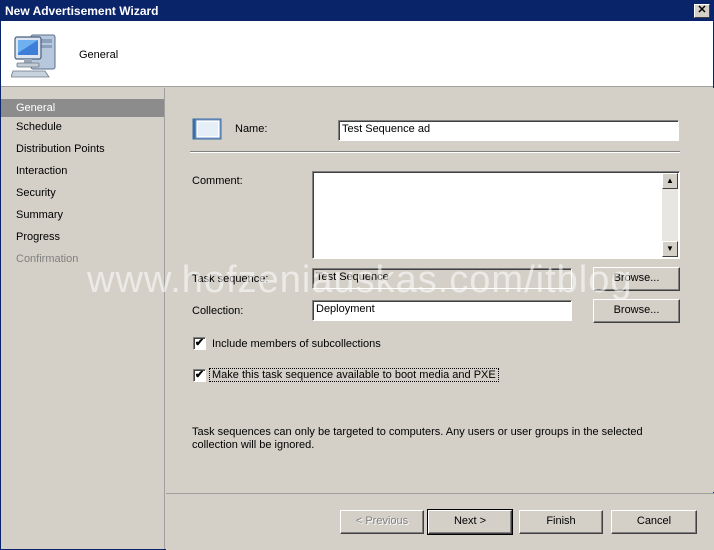  What do you see at coordinates (442, 310) in the screenshot?
I see `collection-input: Deployment` at bounding box center [442, 310].